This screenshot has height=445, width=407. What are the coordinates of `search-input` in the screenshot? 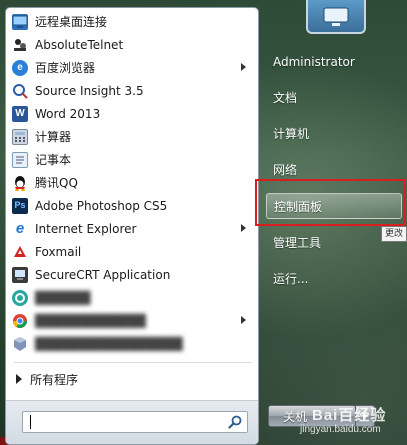 It's located at (123, 422).